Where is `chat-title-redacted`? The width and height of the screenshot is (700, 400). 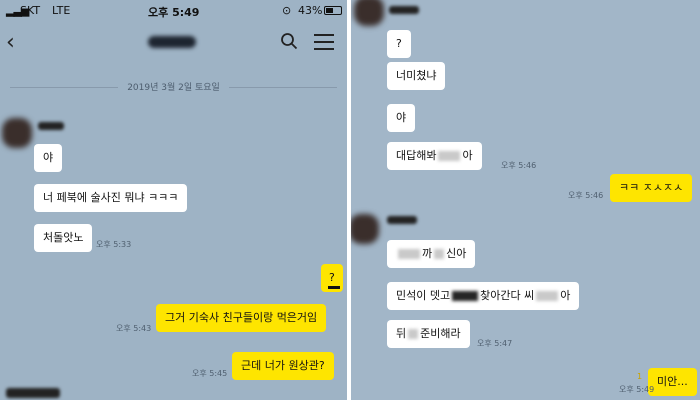
chat-title-redacted is located at coordinates (172, 42).